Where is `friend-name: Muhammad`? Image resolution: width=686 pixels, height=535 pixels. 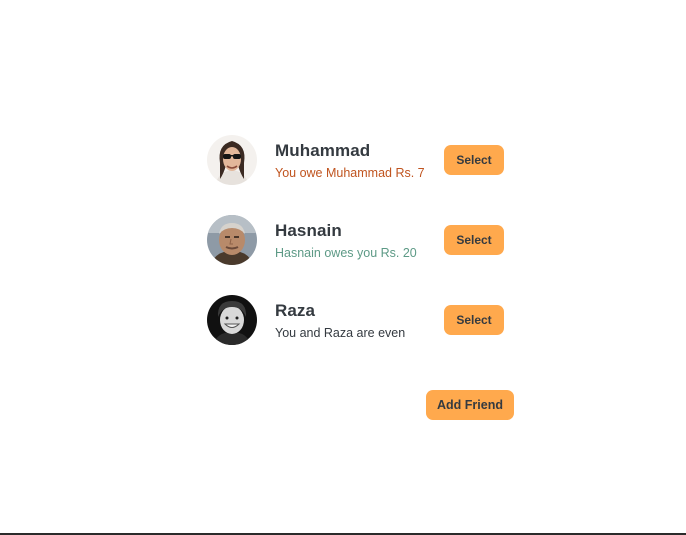 friend-name: Muhammad is located at coordinates (323, 150).